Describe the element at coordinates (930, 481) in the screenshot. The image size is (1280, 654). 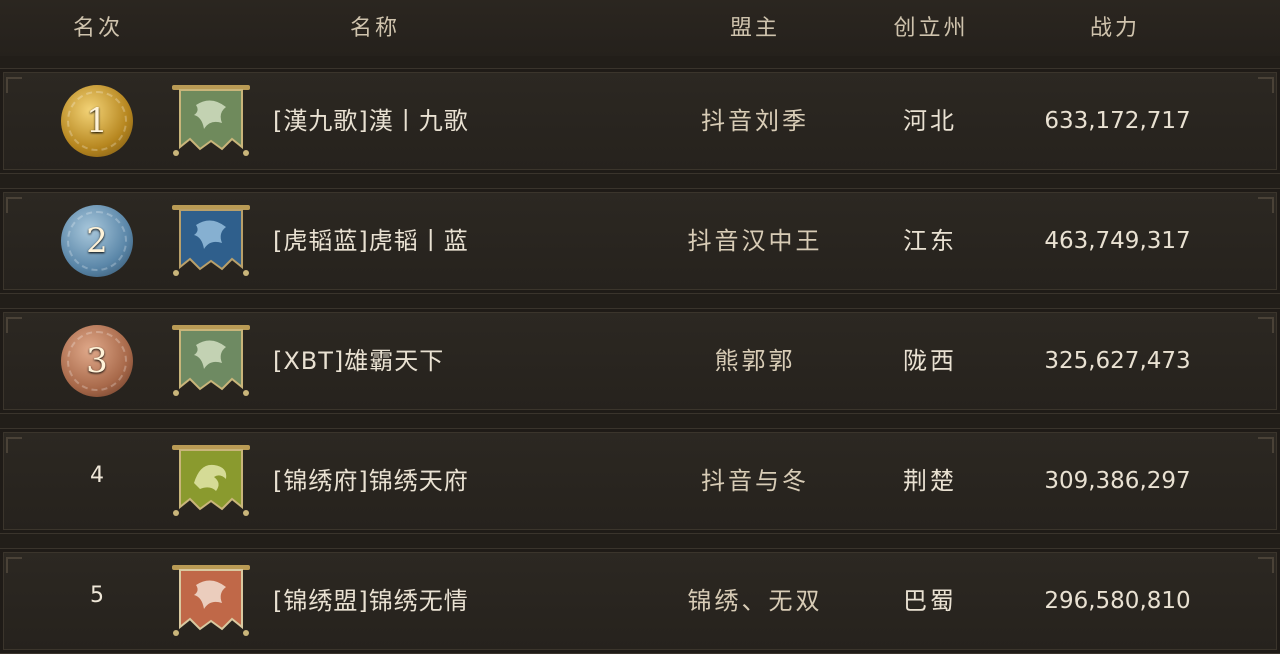
I see `alliance-state: 荆楚` at that location.